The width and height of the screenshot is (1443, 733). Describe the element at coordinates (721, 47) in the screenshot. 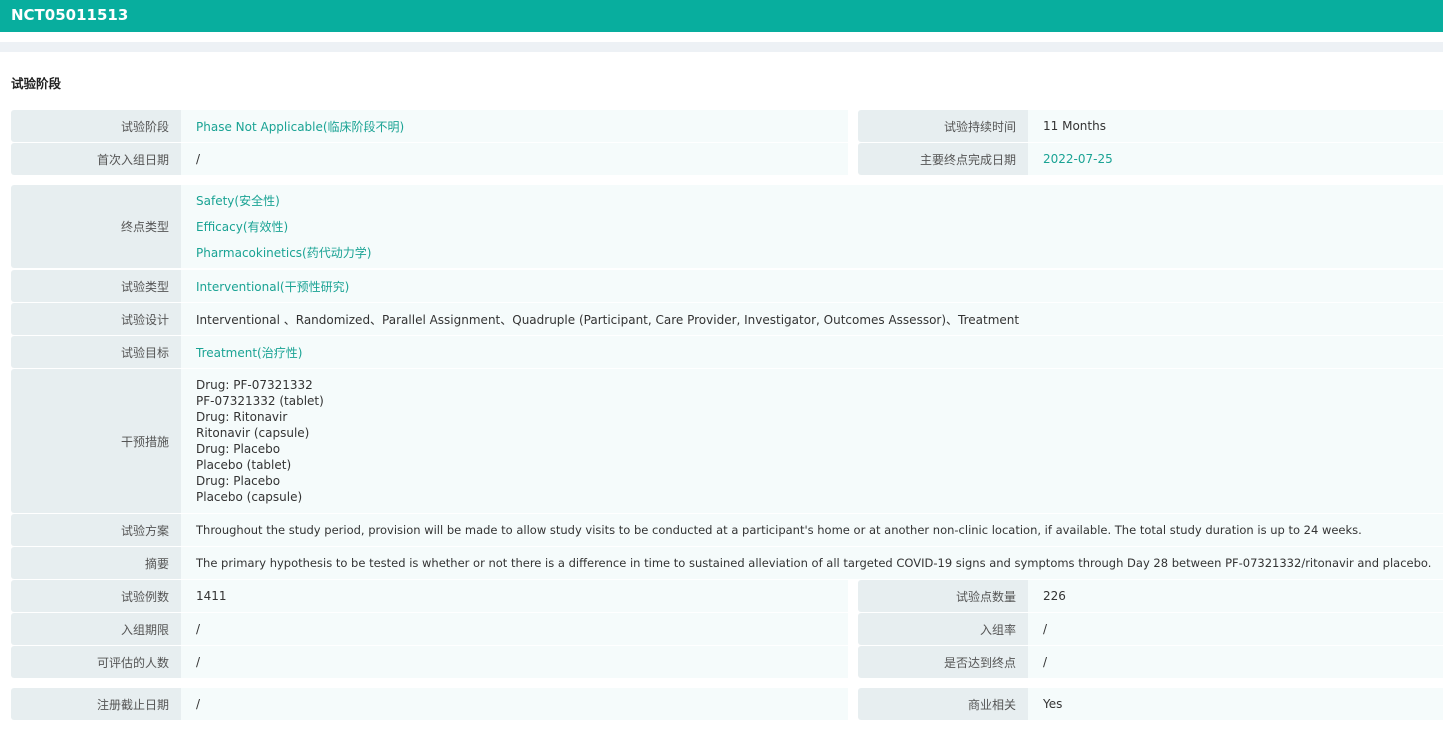

I see `divider-strip` at that location.